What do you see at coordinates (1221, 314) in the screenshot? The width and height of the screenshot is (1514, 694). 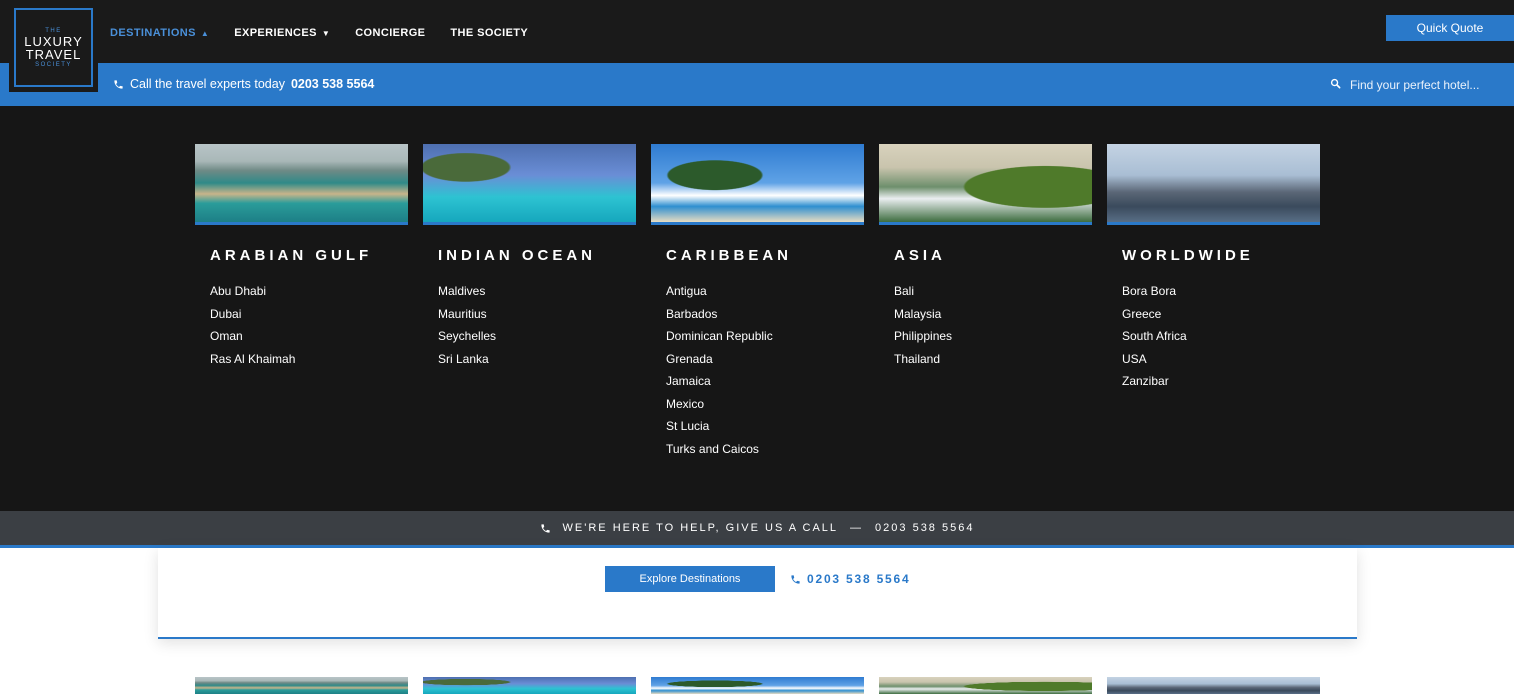 I see `destination-link: Greece` at bounding box center [1221, 314].